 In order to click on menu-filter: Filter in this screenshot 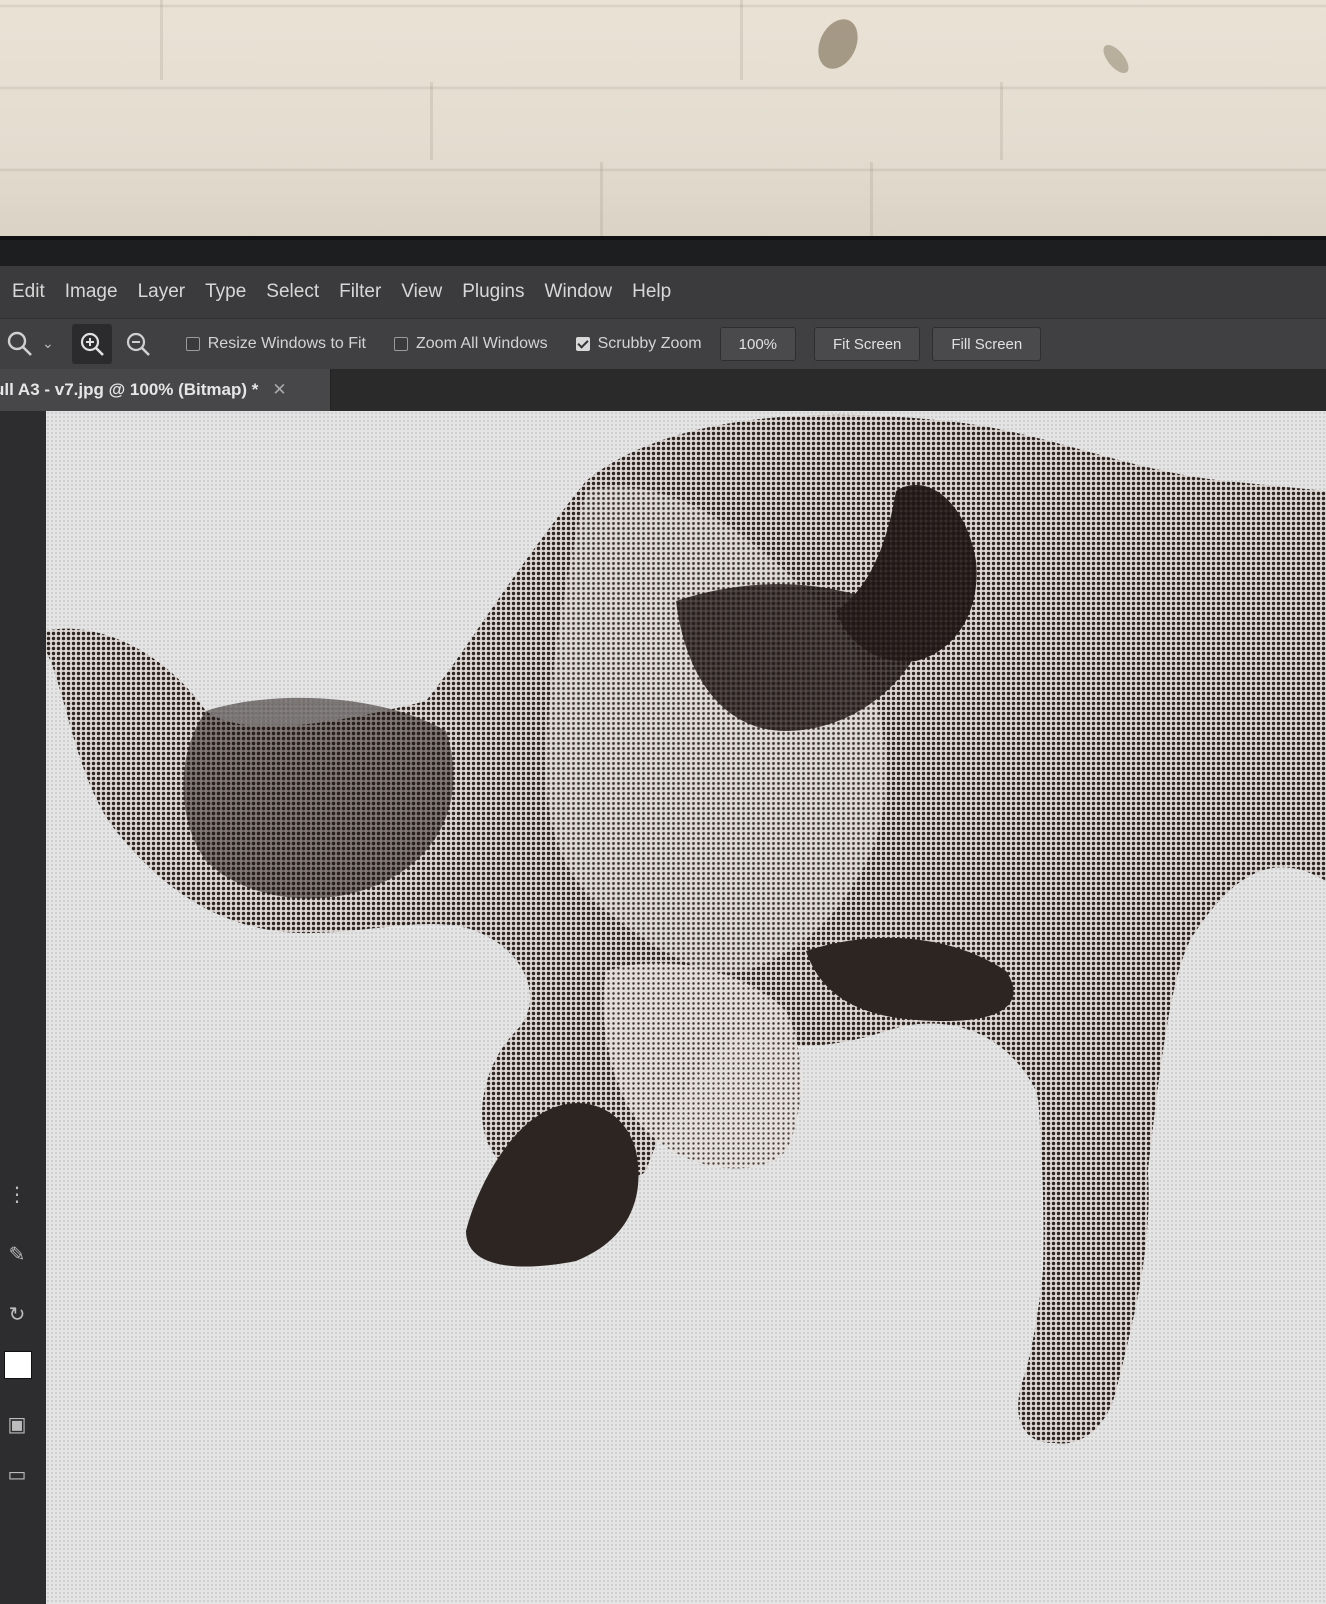, I will do `click(360, 292)`.